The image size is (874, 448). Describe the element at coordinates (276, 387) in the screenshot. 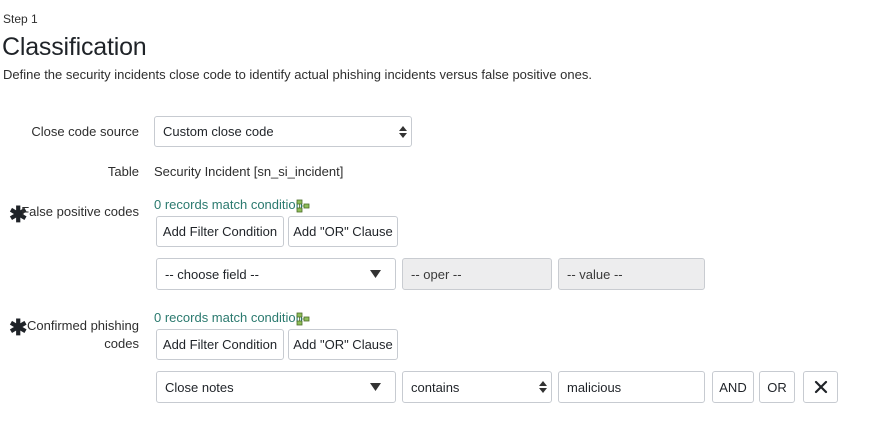

I see `confirmed-phishing-field-select: Close notes` at that location.